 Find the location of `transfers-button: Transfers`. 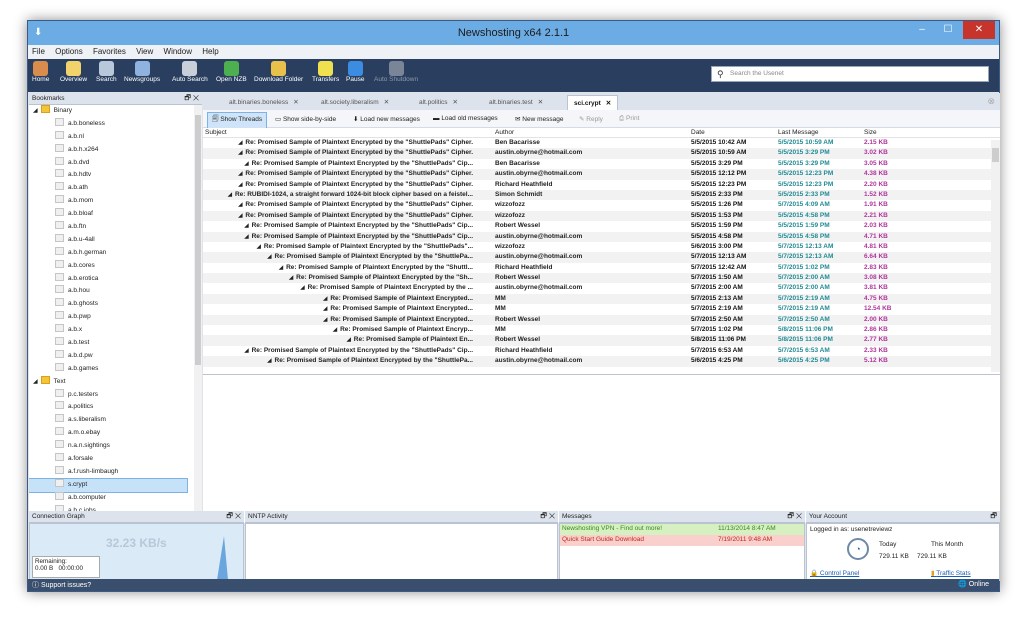

transfers-button: Transfers is located at coordinates (325, 72).